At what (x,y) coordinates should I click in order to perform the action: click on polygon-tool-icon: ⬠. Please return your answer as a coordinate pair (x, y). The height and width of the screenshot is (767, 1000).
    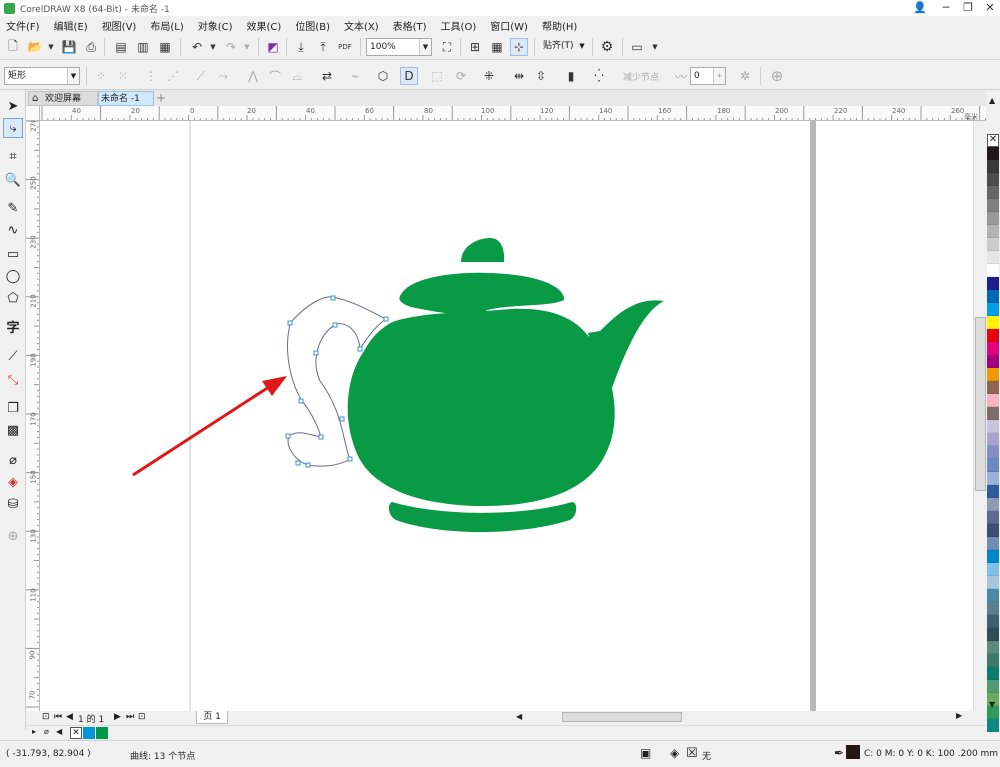
    Looking at the image, I should click on (13, 298).